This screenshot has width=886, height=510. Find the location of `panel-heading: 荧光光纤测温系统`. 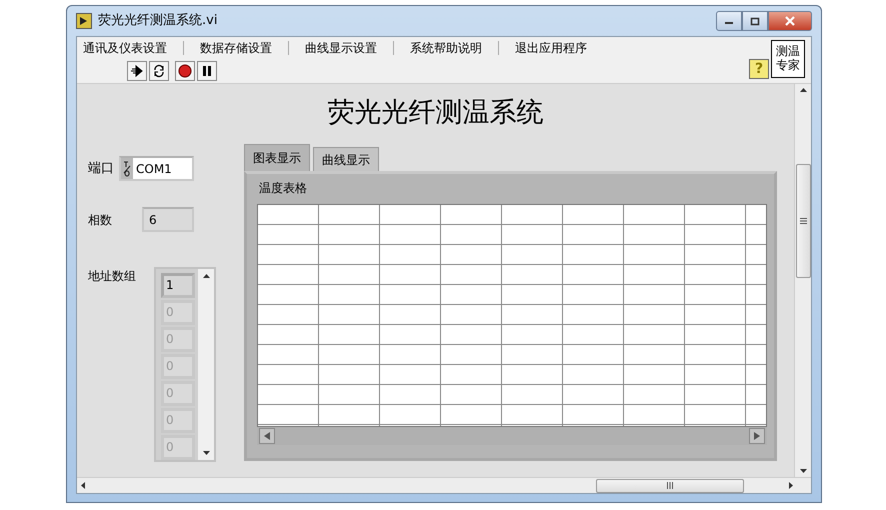

panel-heading: 荧光光纤测温系统 is located at coordinates (435, 113).